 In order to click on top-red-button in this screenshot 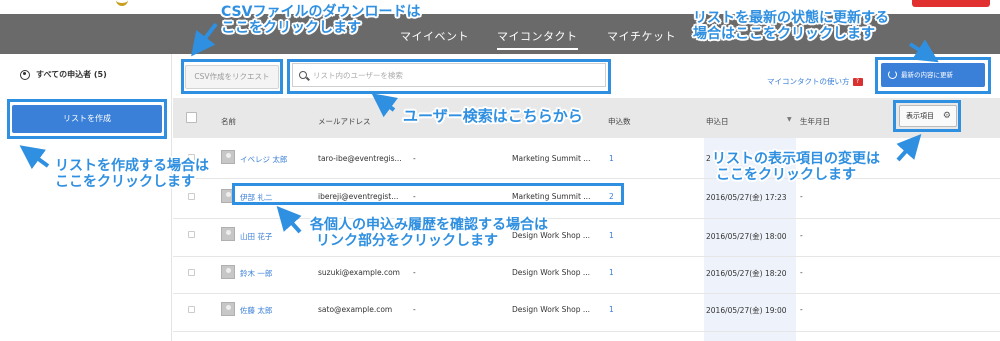, I will do `click(951, 3)`.